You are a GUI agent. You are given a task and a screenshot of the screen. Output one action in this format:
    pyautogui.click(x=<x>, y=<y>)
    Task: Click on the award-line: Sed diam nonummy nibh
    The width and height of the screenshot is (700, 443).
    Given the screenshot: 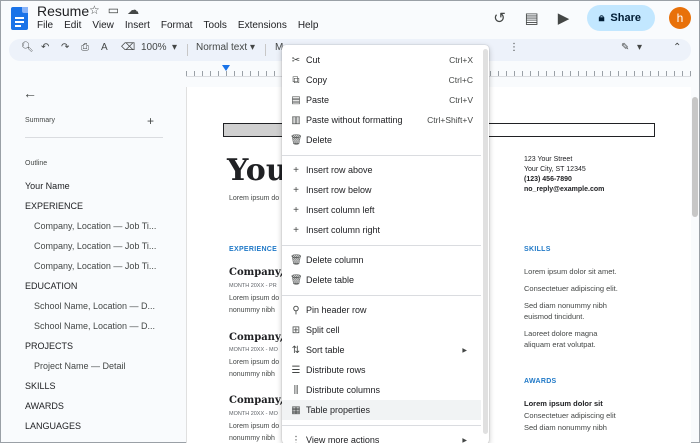 What is the action you would take?
    pyautogui.click(x=594, y=428)
    